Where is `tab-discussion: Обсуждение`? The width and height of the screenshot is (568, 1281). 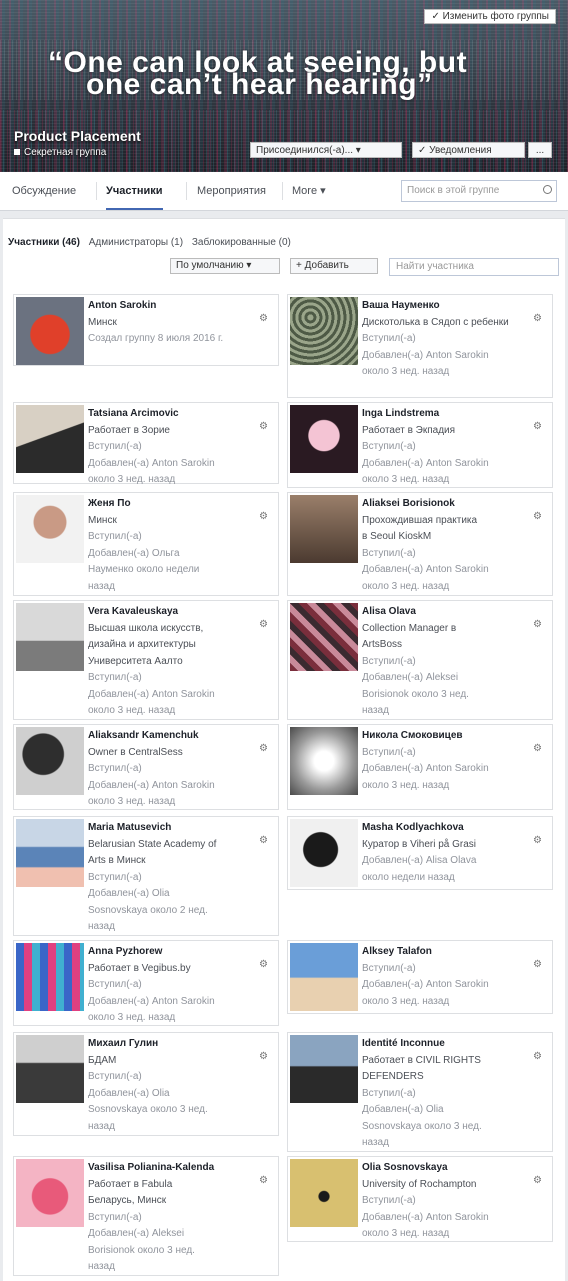 tab-discussion: Обсуждение is located at coordinates (44, 191).